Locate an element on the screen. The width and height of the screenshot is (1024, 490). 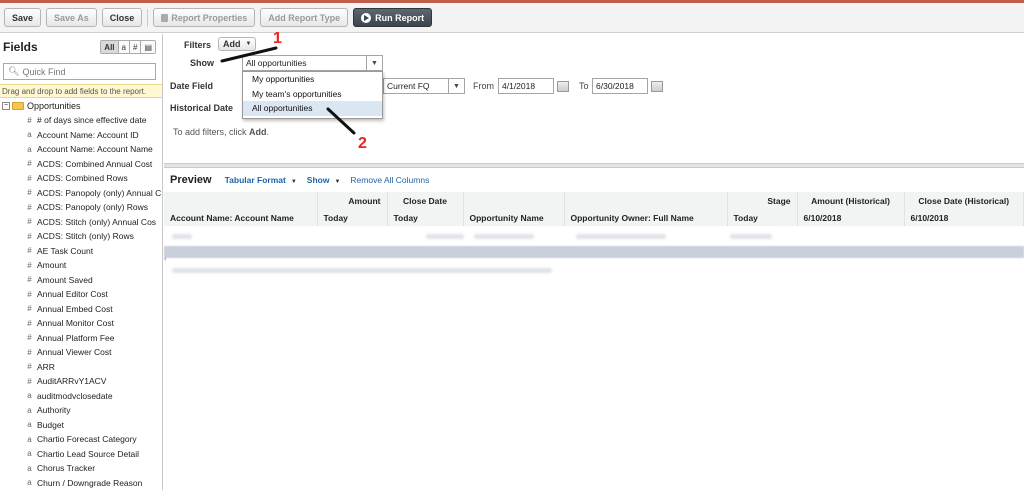
show-menu-label: Show is located at coordinates (318, 180).